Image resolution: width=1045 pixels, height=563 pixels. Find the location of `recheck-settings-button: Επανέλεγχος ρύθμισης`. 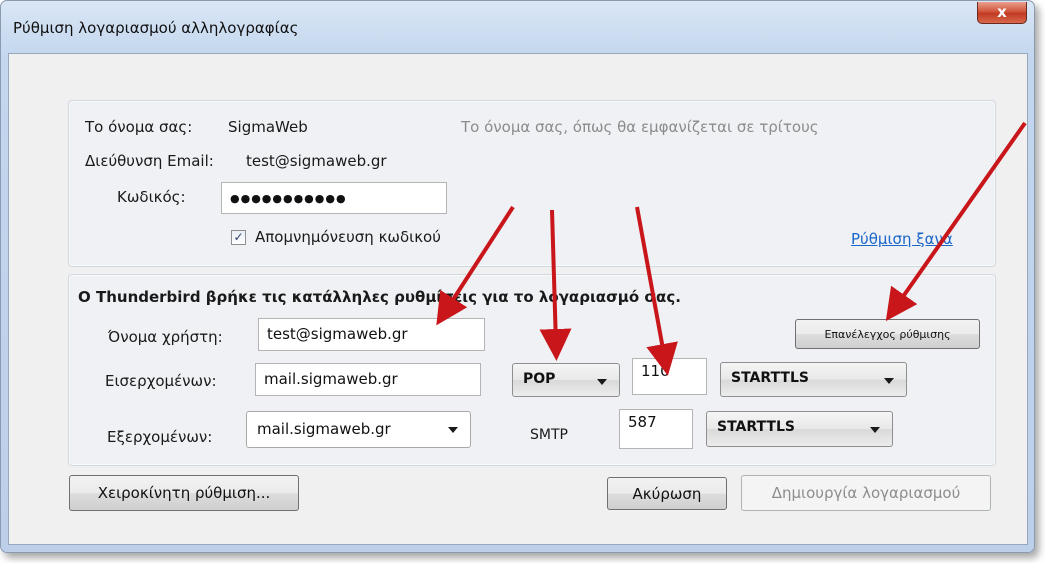

recheck-settings-button: Επανέλεγχος ρύθμισης is located at coordinates (887, 334).